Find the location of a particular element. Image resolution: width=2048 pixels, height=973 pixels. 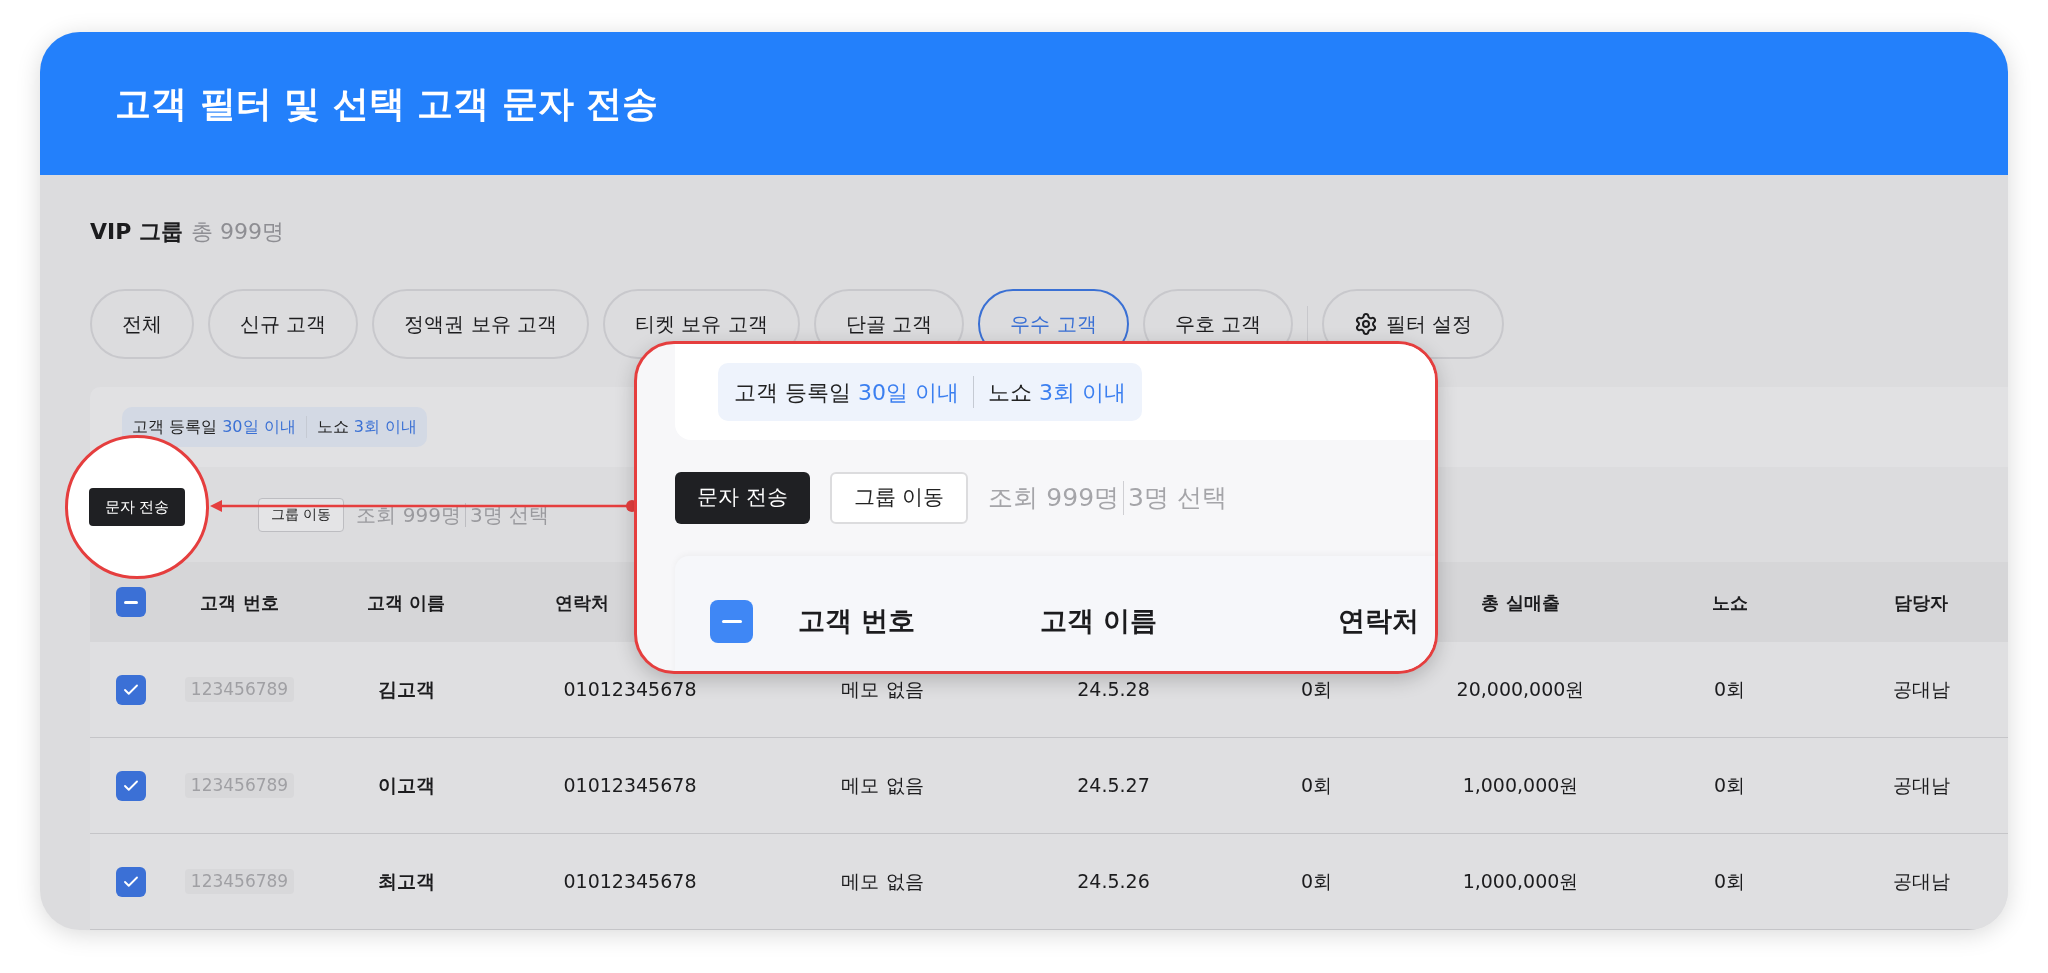

table-cell-text: 최고객 is located at coordinates (406, 882).